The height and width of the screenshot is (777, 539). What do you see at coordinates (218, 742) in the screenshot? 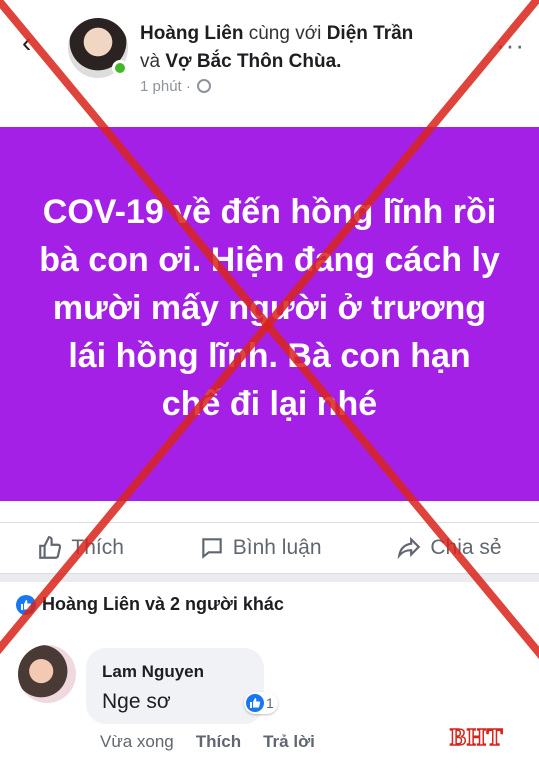
I see `comment-like-button: Thích` at bounding box center [218, 742].